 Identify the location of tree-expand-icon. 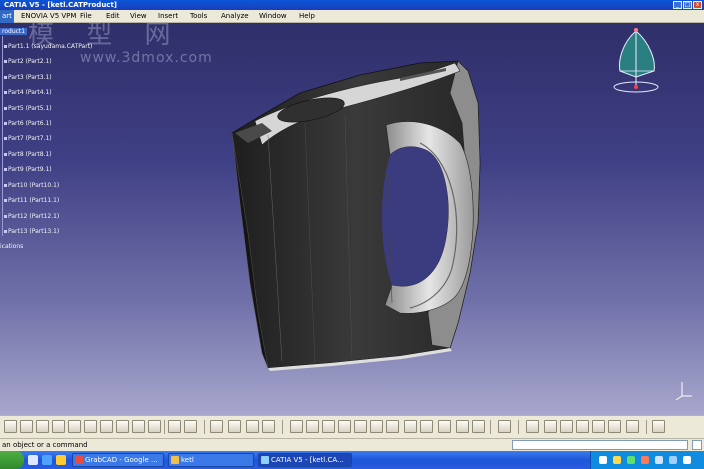
(234, 426).